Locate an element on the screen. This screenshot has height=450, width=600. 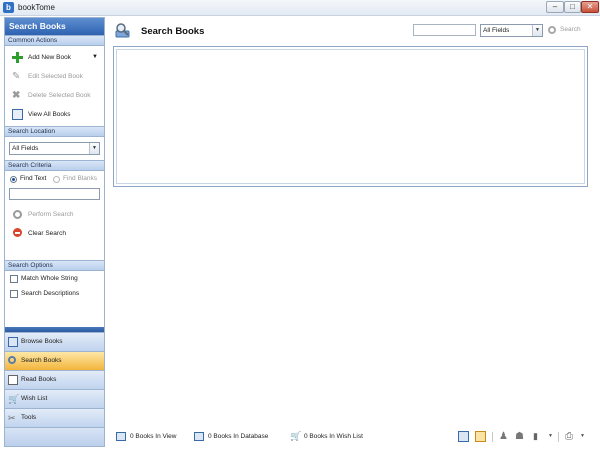
search-button-label: Search is located at coordinates (570, 29).